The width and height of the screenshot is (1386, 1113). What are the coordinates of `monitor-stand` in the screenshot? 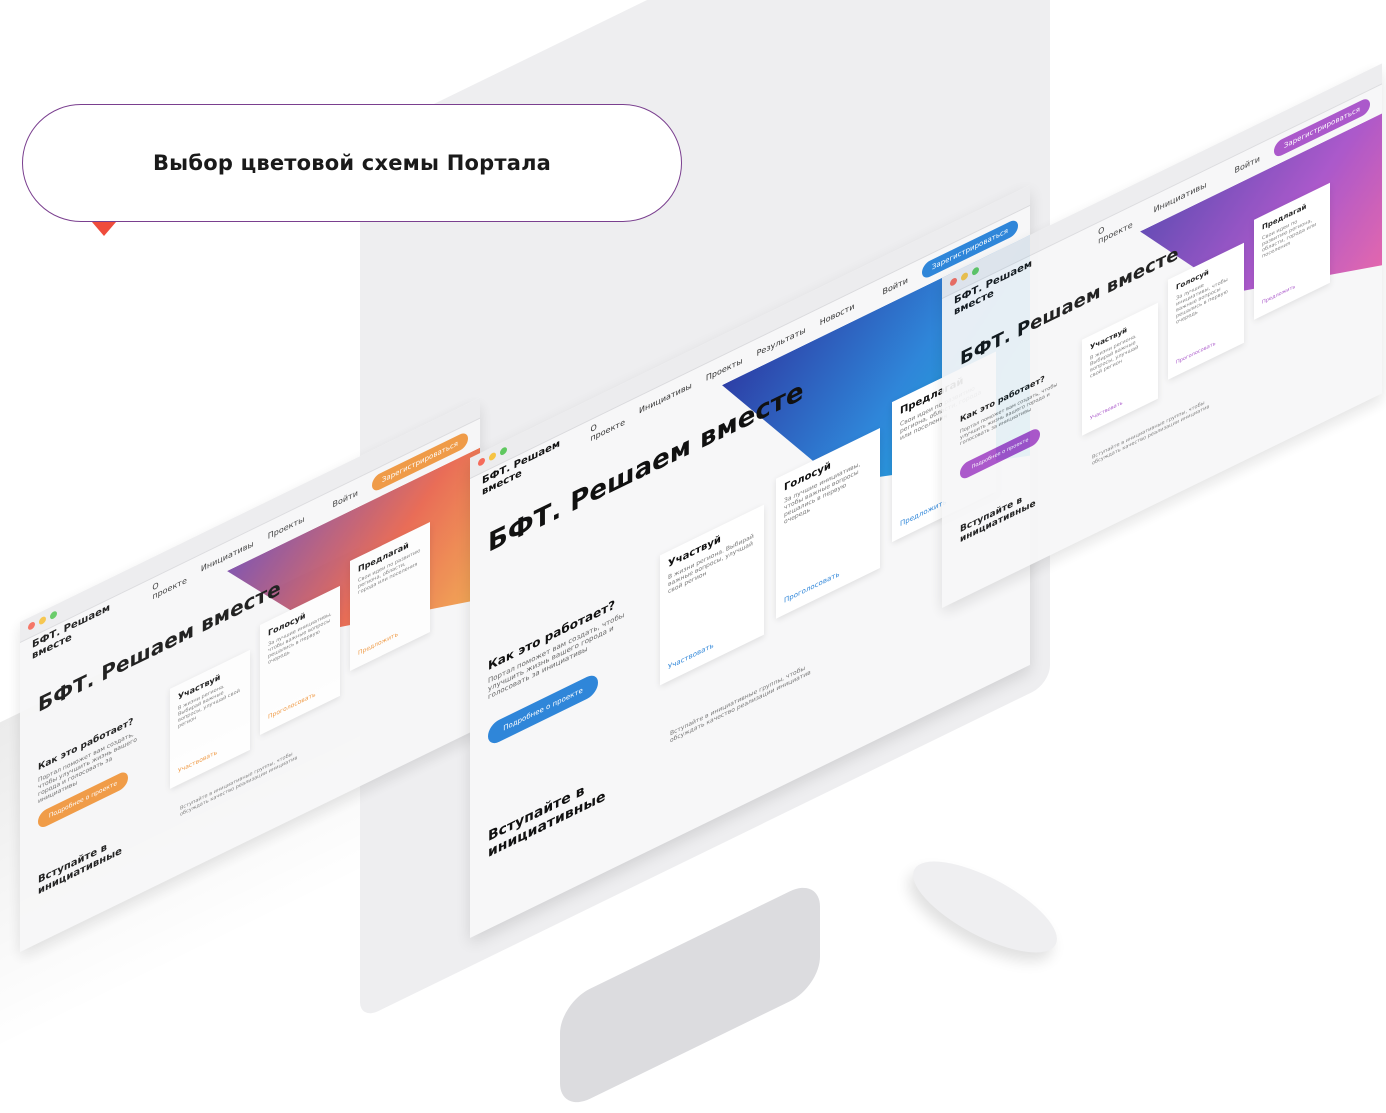 It's located at (690, 994).